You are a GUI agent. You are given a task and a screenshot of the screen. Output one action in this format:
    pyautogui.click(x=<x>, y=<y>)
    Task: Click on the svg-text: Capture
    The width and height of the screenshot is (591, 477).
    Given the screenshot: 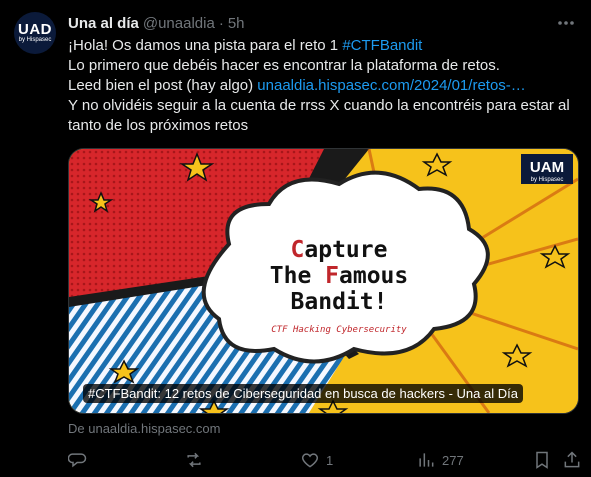 What is the action you would take?
    pyautogui.click(x=339, y=250)
    